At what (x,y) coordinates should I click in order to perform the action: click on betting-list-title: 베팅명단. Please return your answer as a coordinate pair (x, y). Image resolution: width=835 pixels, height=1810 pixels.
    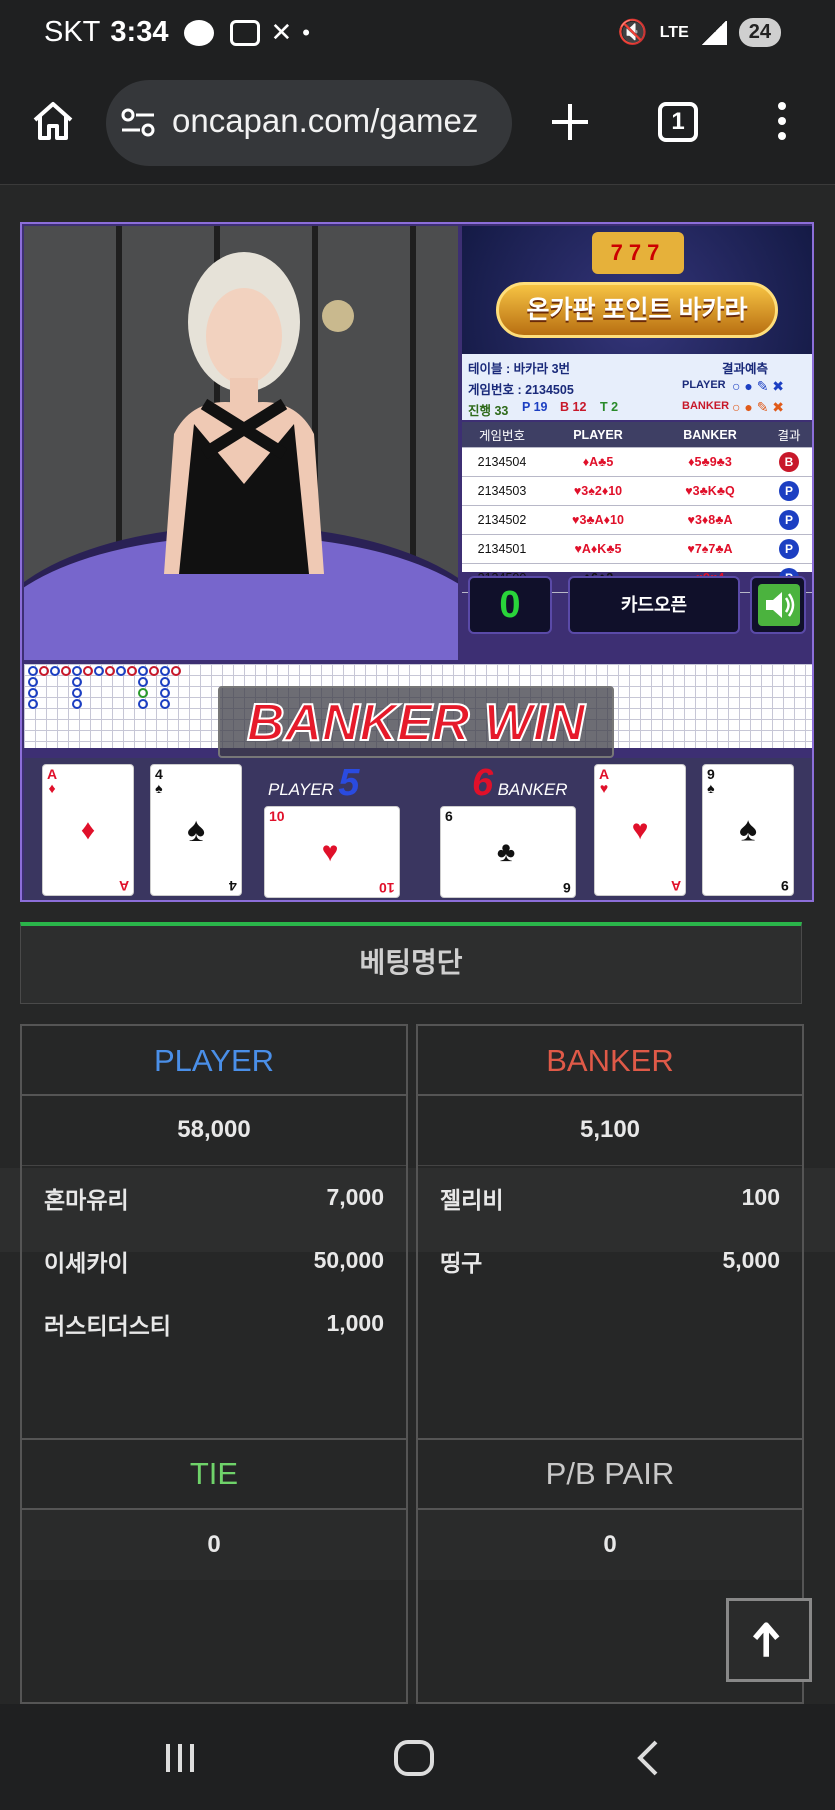
    Looking at the image, I should click on (411, 962).